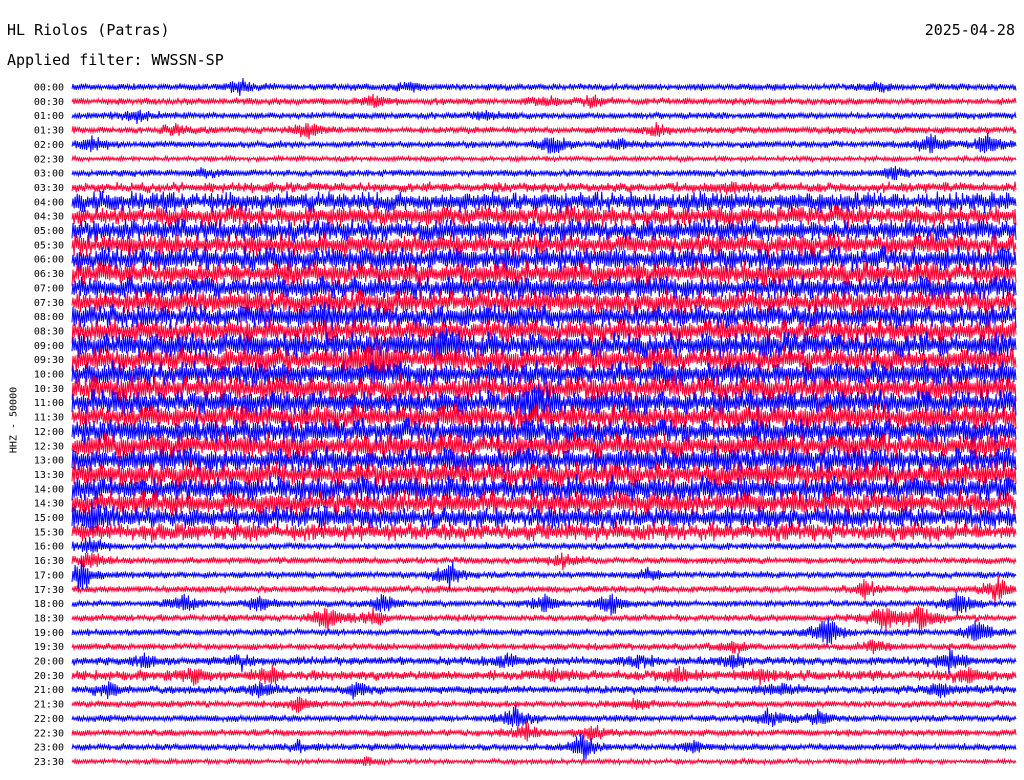 The height and width of the screenshot is (780, 1024). Describe the element at coordinates (49, 174) in the screenshot. I see `time-tick-label: 03:00` at that location.